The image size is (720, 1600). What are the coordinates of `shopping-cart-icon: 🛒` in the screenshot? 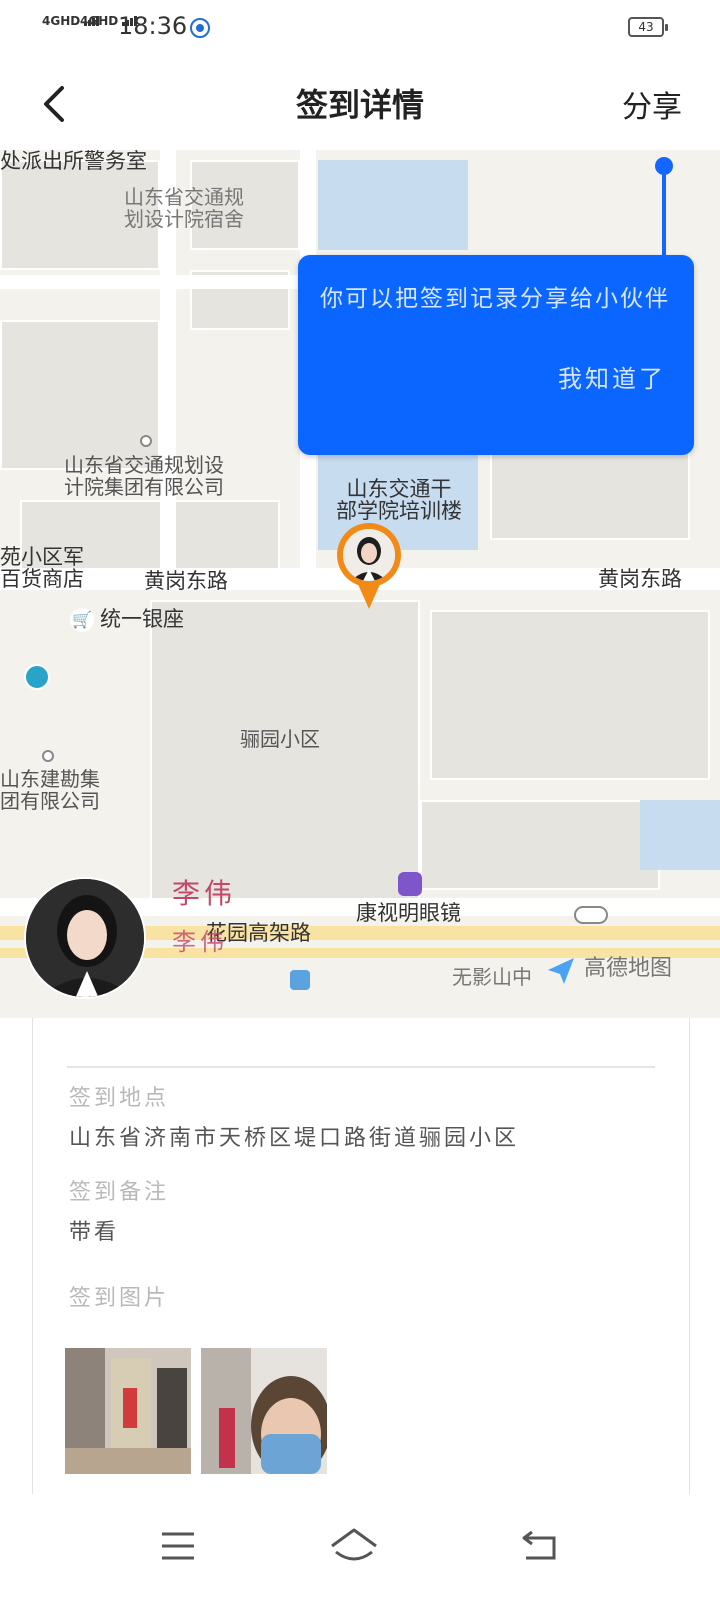 It's located at (82, 620).